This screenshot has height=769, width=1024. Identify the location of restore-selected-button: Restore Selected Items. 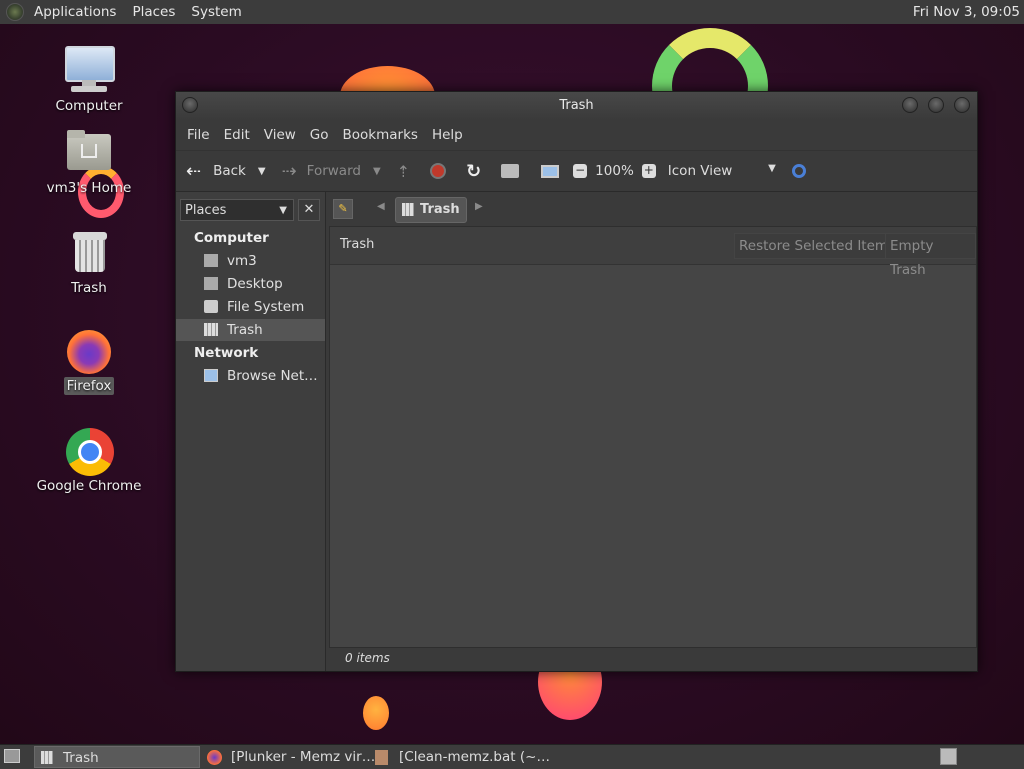
(817, 246).